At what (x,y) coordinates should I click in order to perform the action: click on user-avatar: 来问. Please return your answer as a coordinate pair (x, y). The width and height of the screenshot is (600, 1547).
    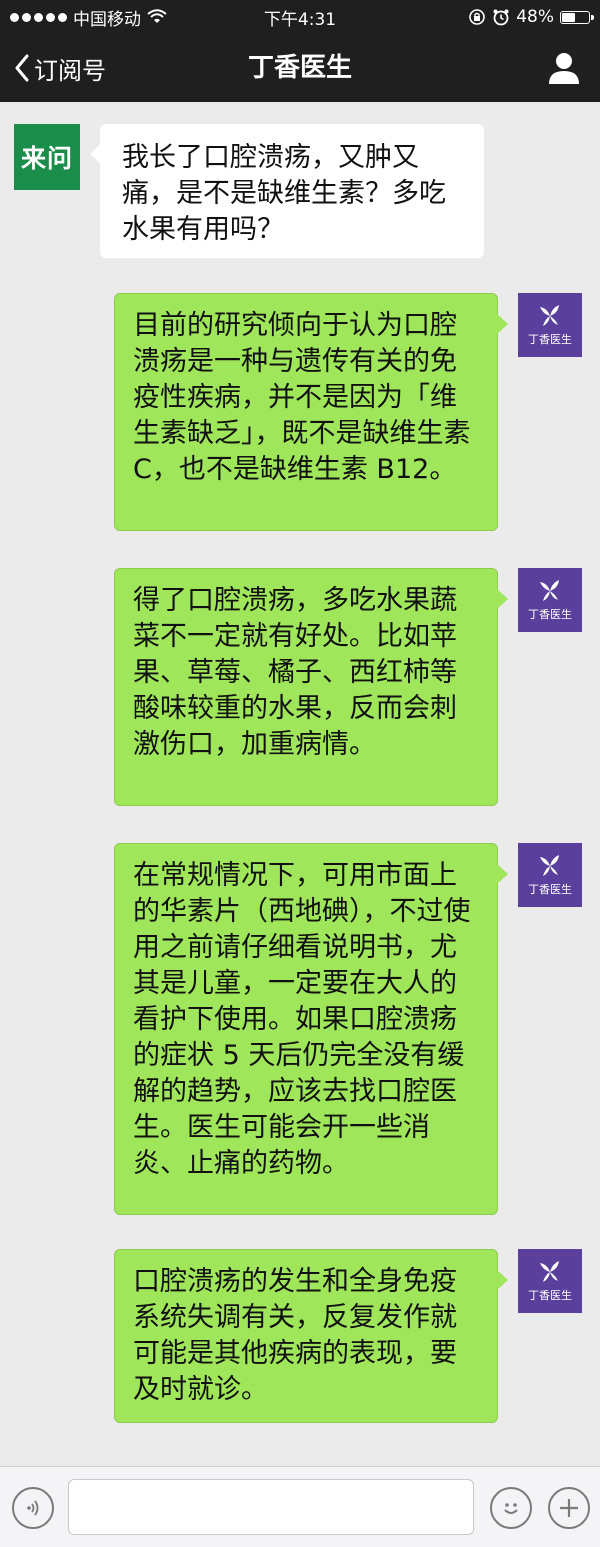
    Looking at the image, I should click on (47, 157).